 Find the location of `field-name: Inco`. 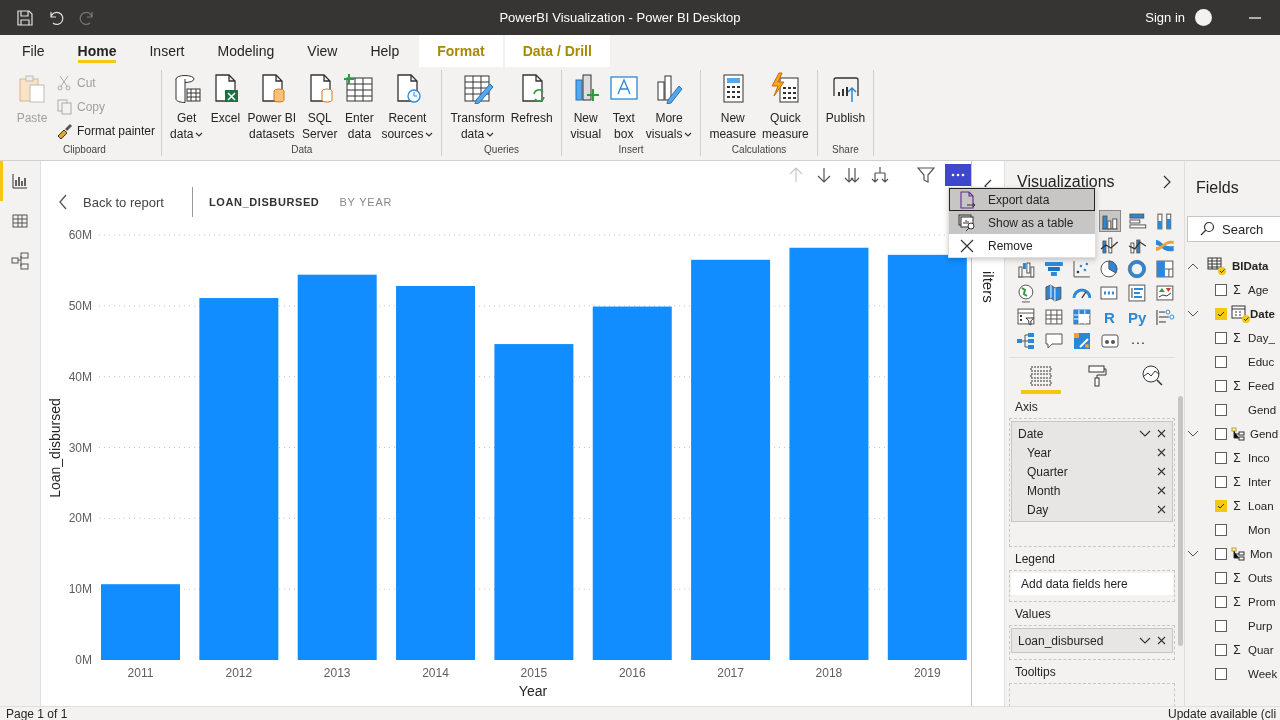

field-name: Inco is located at coordinates (1259, 458).